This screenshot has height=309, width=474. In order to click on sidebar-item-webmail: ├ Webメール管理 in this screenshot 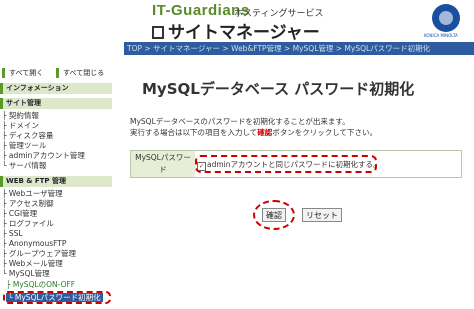, I will do `click(32, 263)`.